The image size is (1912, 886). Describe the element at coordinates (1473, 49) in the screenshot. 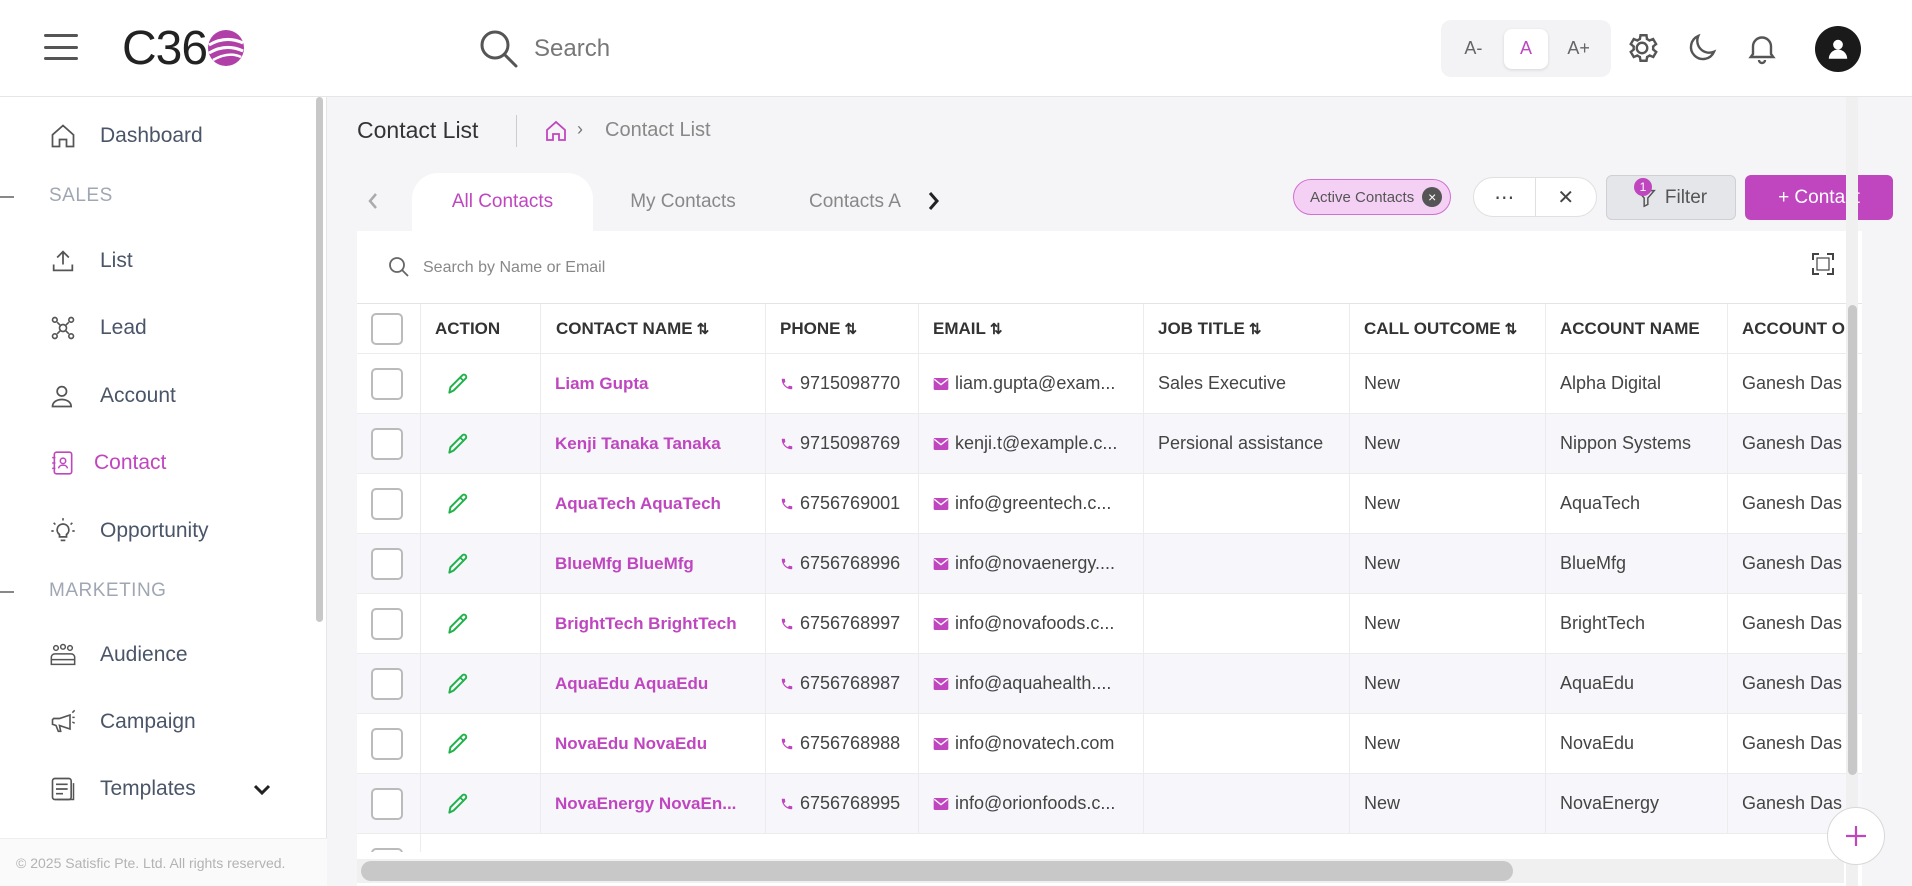

I see `font-decrease-button: A-` at that location.